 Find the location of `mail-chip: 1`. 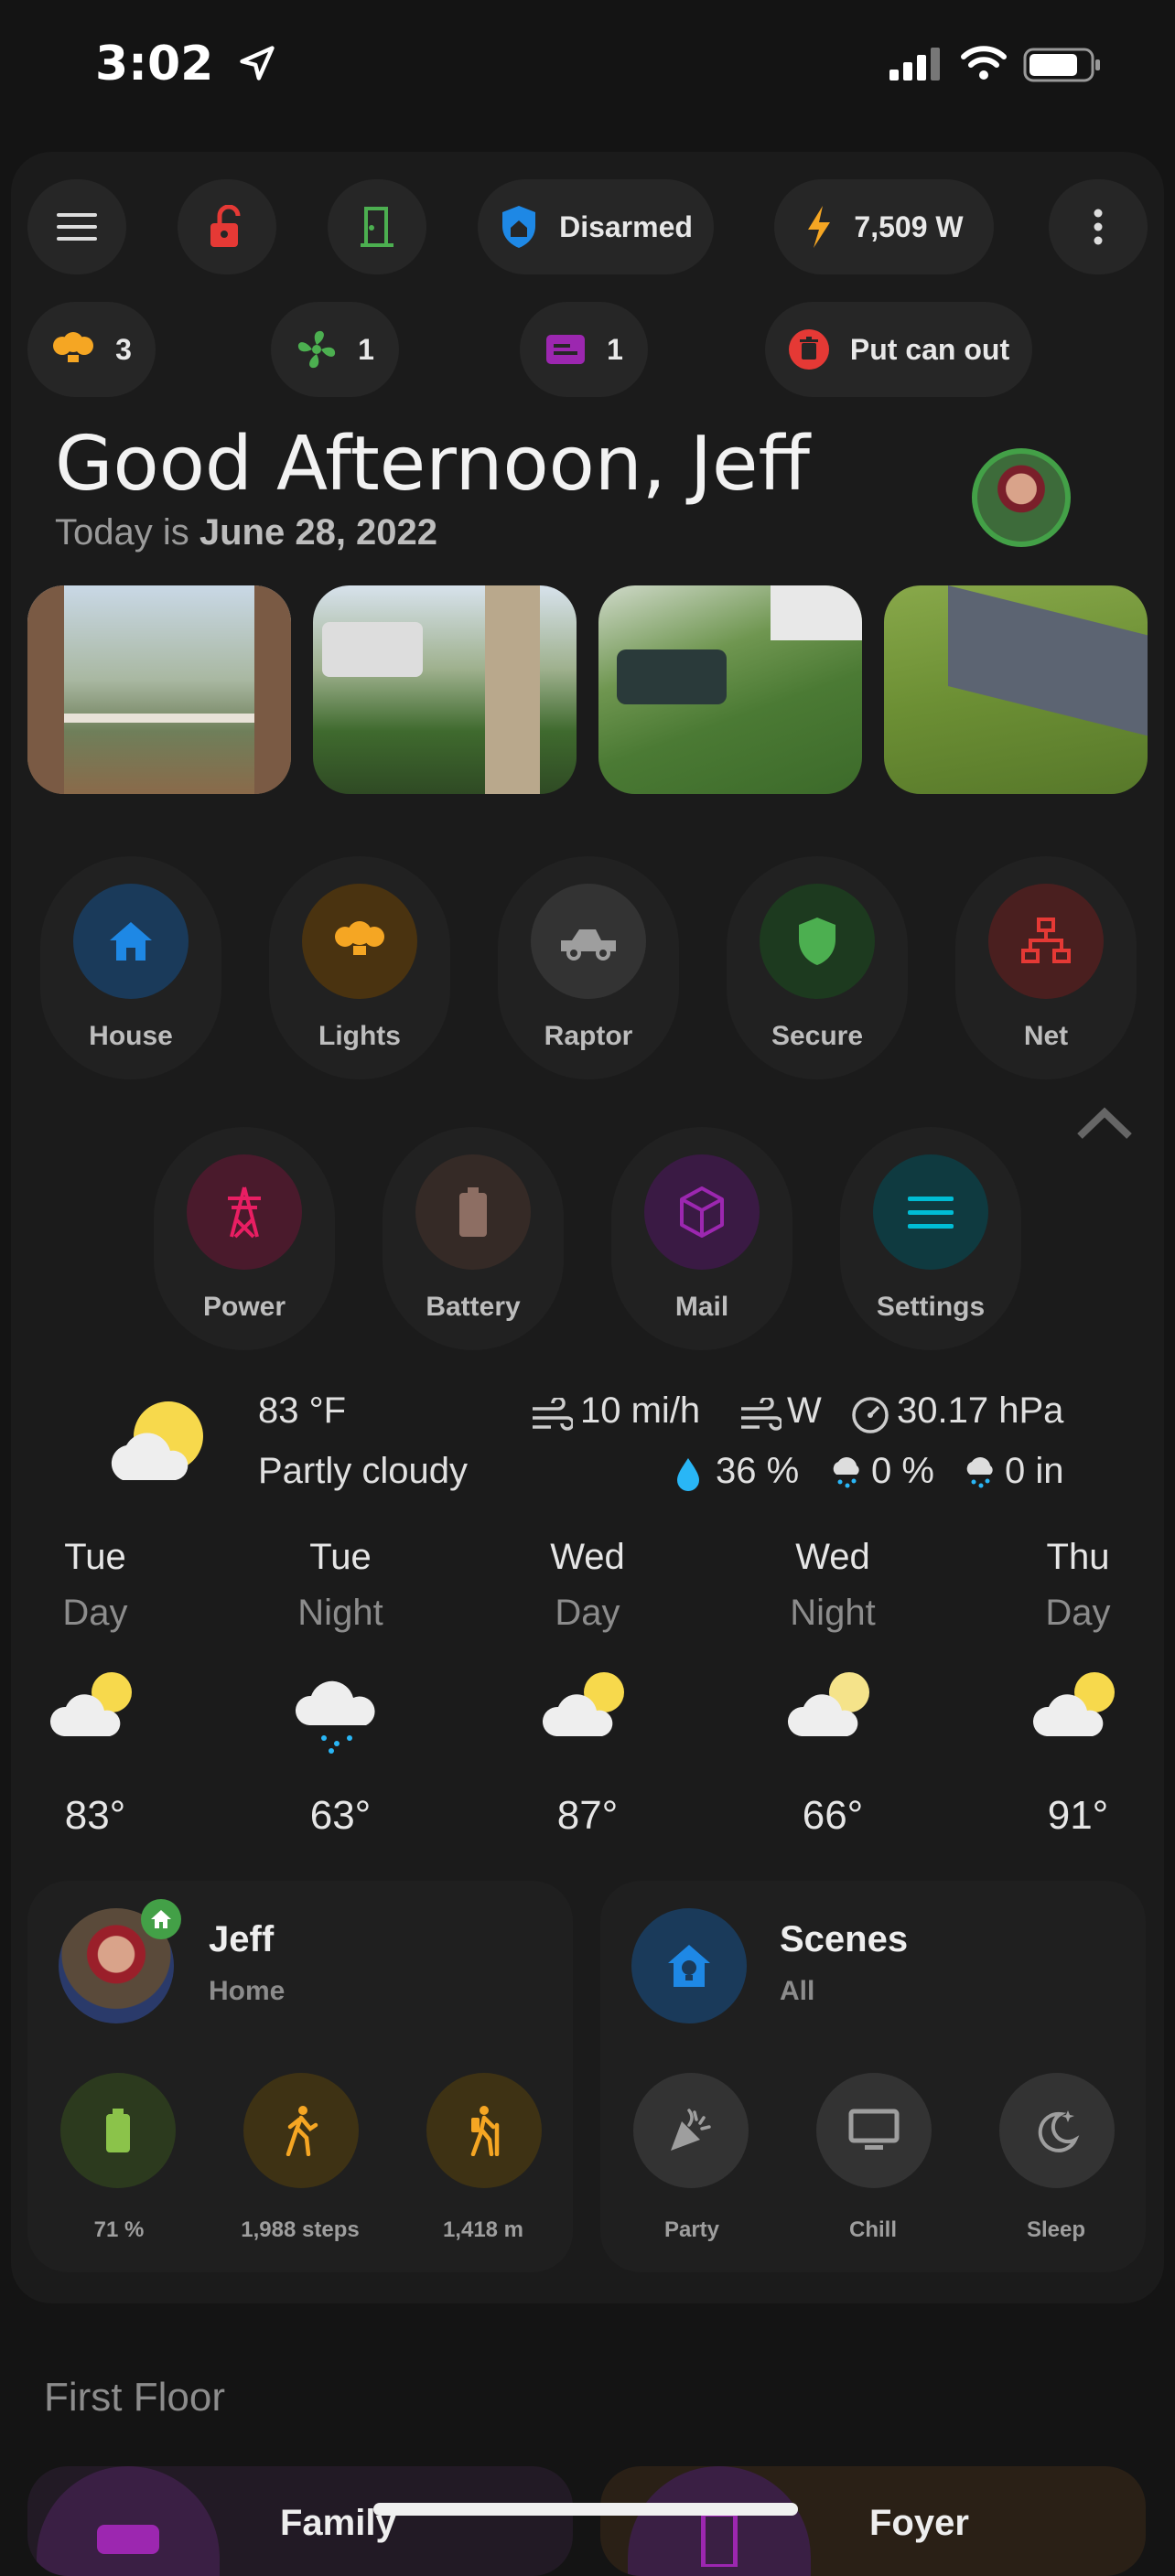

mail-chip: 1 is located at coordinates (584, 350).